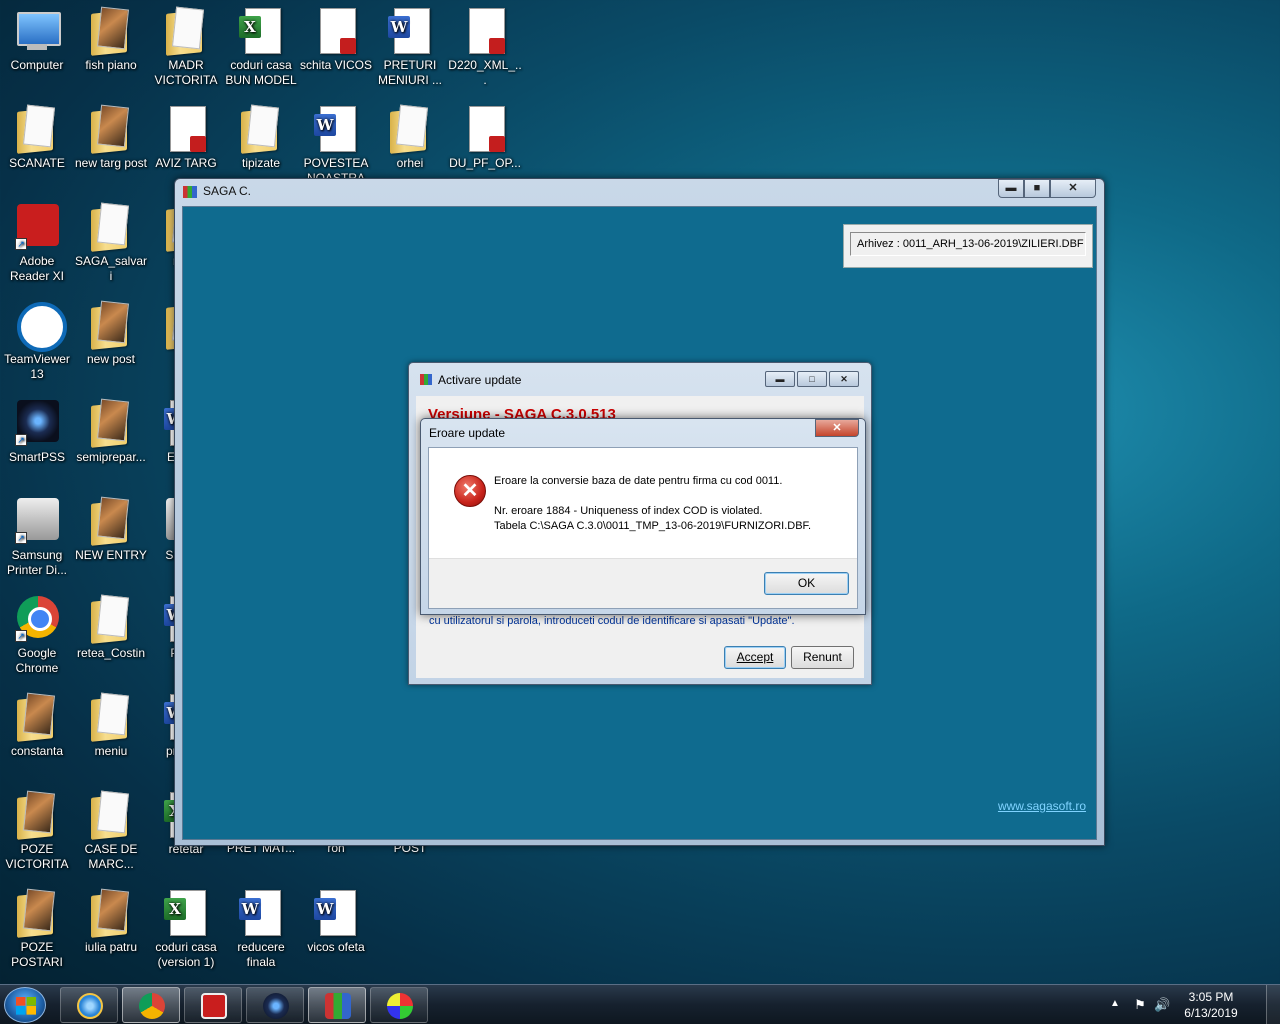 The height and width of the screenshot is (1024, 1280). I want to click on volume-icon: 🔊, so click(1162, 1005).